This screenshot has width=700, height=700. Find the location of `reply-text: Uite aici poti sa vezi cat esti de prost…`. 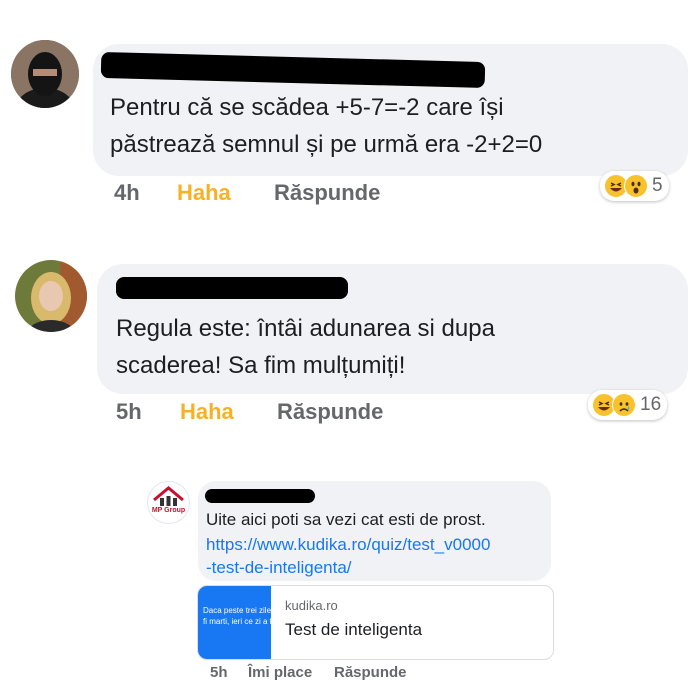

reply-text: Uite aici poti sa vezi cat esti de prost… is located at coordinates (346, 519).